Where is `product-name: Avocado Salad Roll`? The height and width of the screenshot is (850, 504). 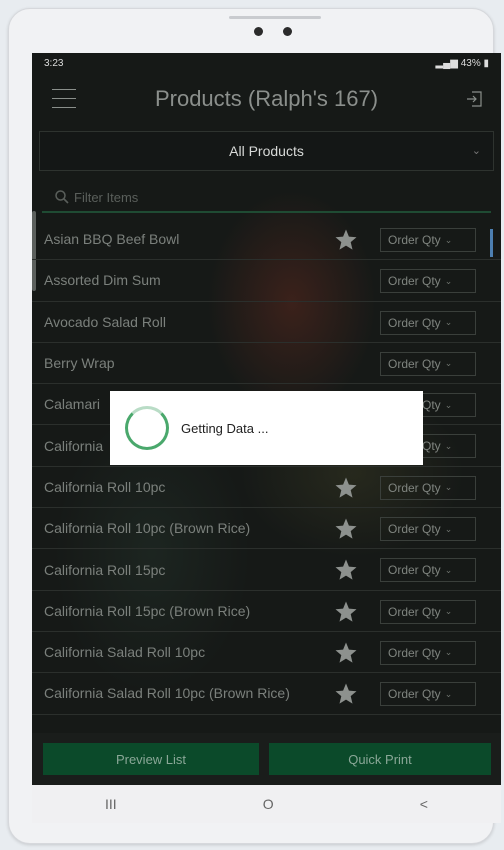 product-name: Avocado Salad Roll is located at coordinates (105, 321).